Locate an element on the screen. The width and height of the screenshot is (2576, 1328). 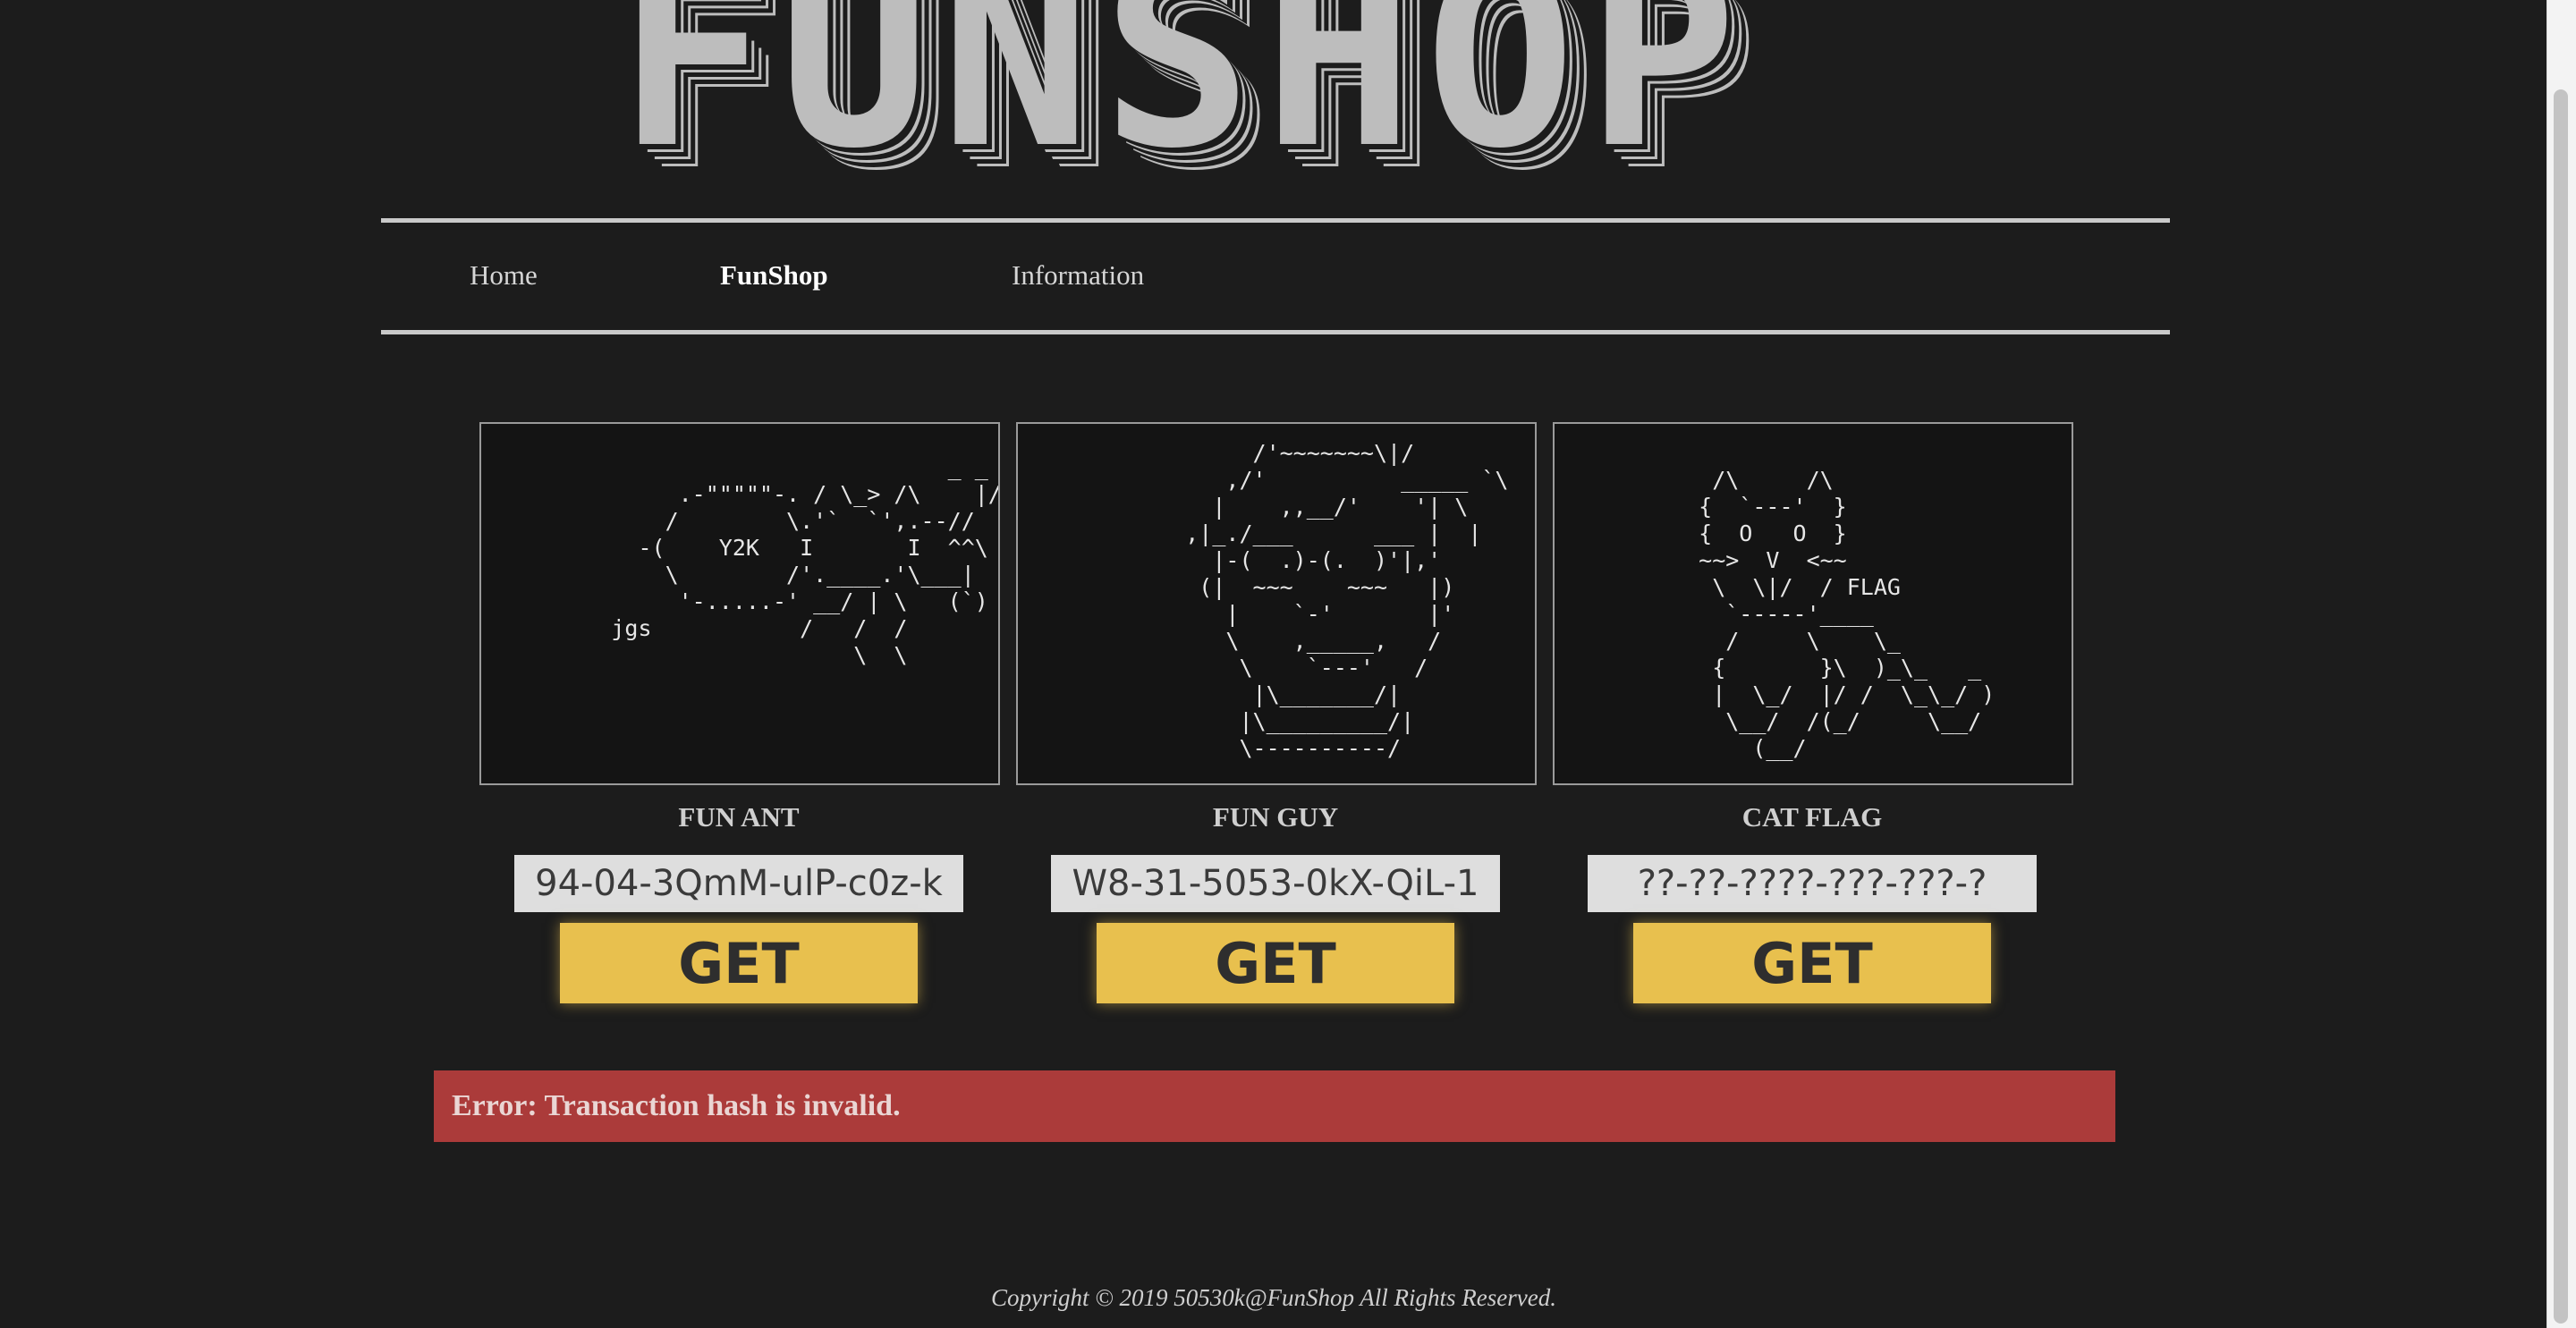
vertical-scrollbar is located at coordinates (2561, 664).